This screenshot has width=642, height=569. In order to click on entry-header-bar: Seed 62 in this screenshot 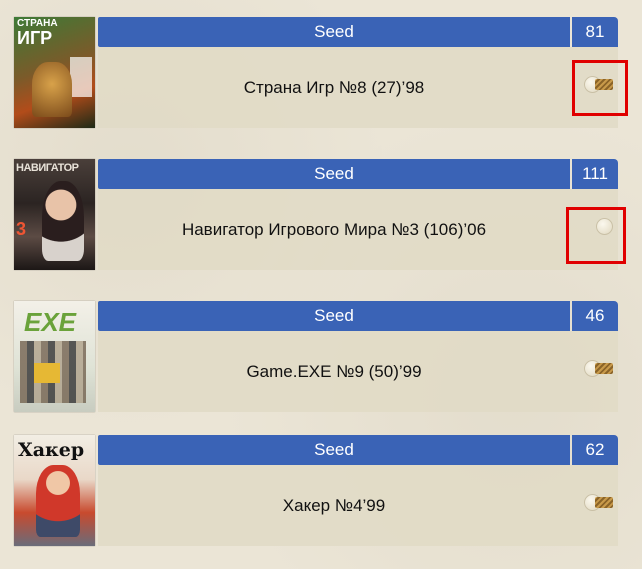, I will do `click(358, 450)`.